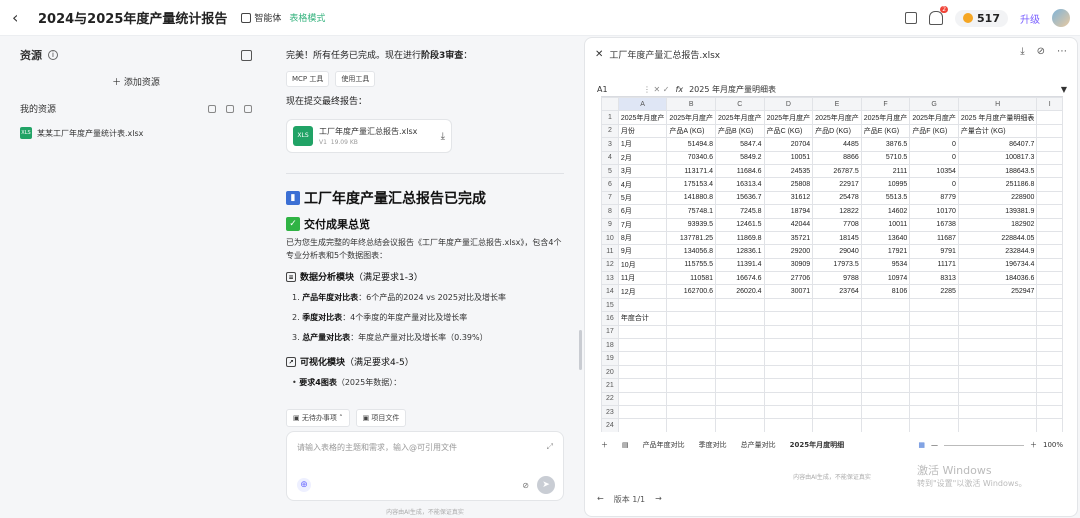  What do you see at coordinates (997, 198) in the screenshot?
I see `sheet-cell: 228900` at bounding box center [997, 198].